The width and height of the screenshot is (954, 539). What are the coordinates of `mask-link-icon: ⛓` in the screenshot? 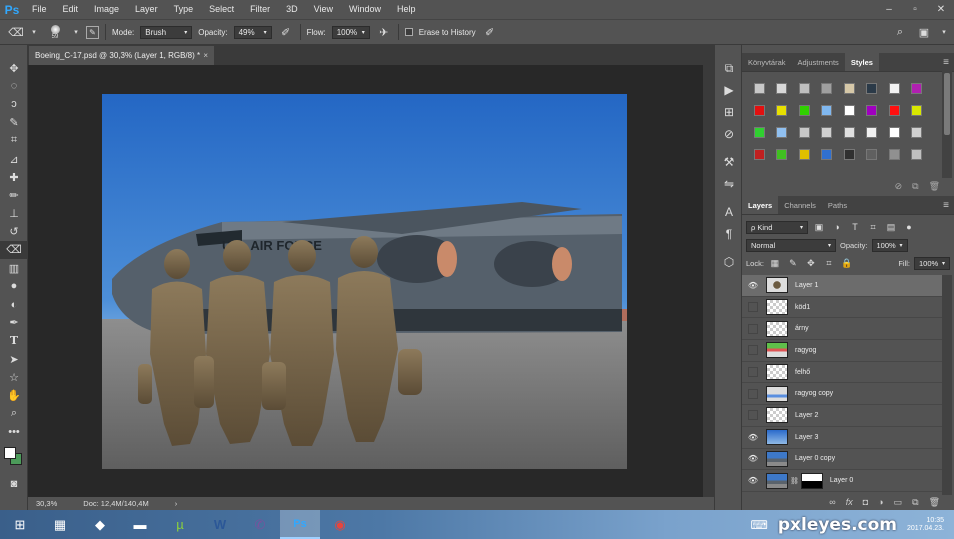 It's located at (794, 481).